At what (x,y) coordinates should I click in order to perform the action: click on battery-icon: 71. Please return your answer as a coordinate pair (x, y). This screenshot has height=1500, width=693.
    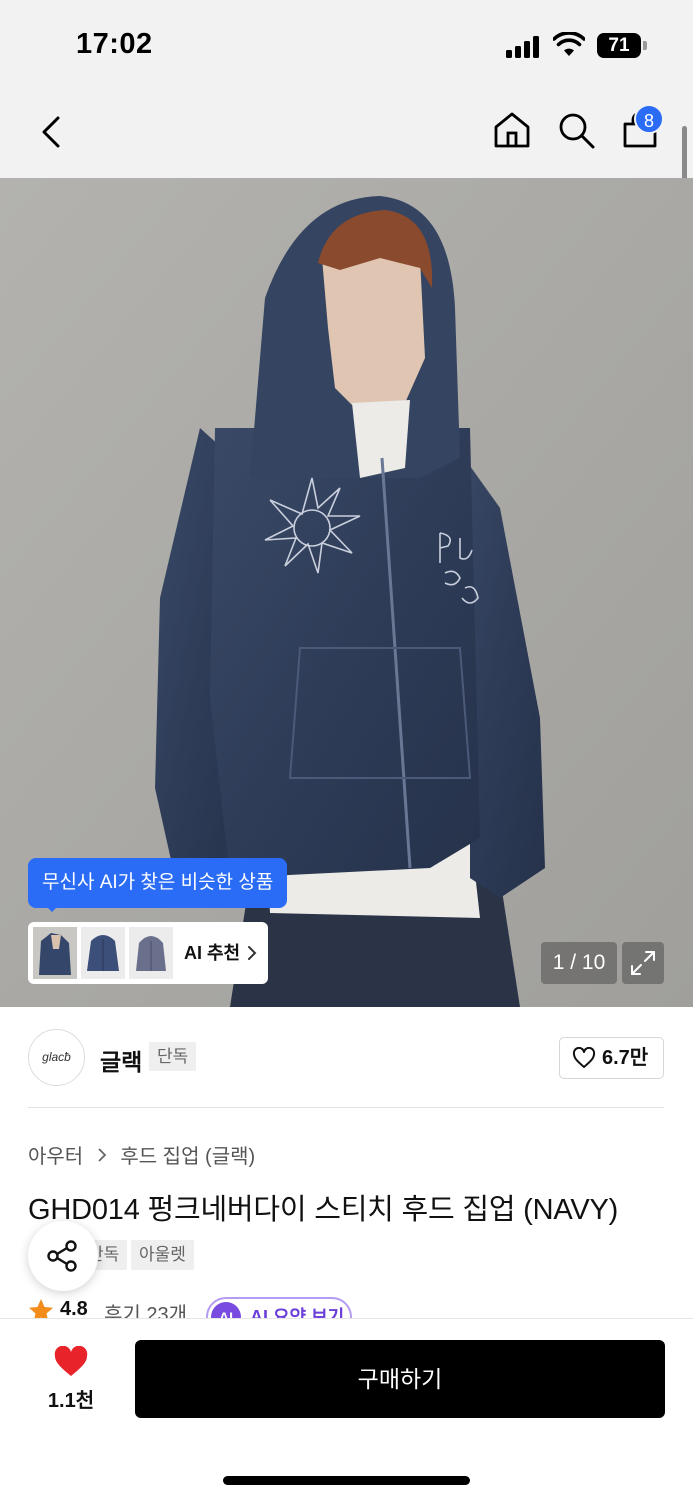
    Looking at the image, I should click on (622, 45).